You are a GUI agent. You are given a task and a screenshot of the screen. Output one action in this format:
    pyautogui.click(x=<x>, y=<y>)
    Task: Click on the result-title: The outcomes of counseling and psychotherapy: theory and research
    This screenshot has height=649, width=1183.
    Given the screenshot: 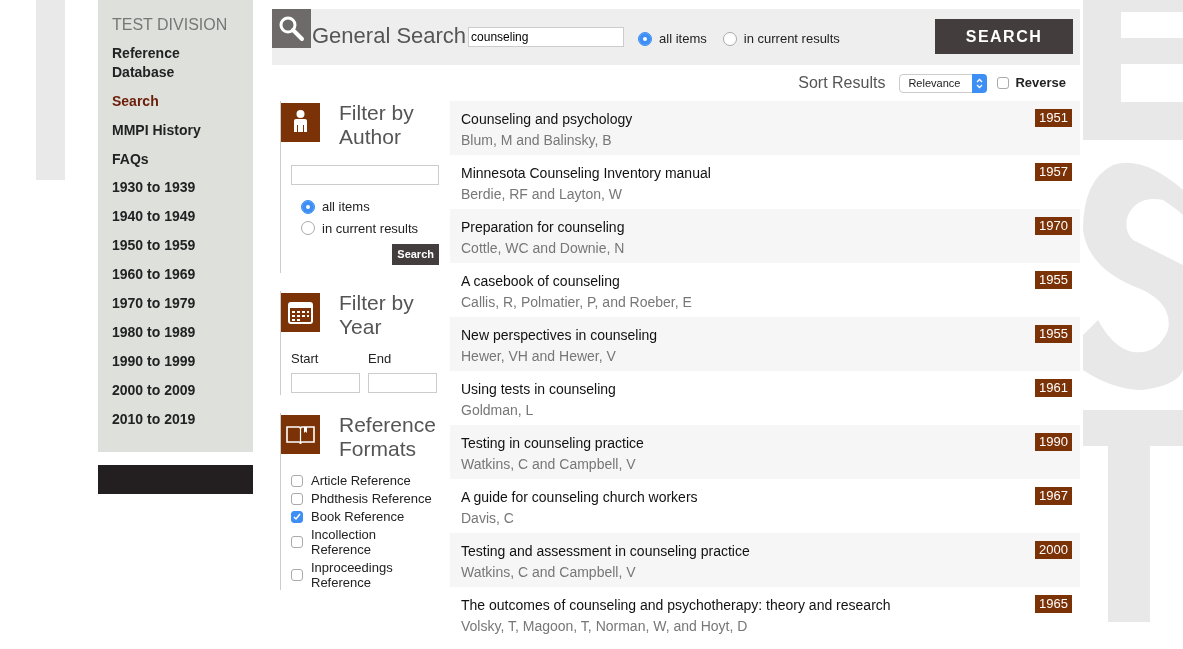 What is the action you would take?
    pyautogui.click(x=676, y=605)
    